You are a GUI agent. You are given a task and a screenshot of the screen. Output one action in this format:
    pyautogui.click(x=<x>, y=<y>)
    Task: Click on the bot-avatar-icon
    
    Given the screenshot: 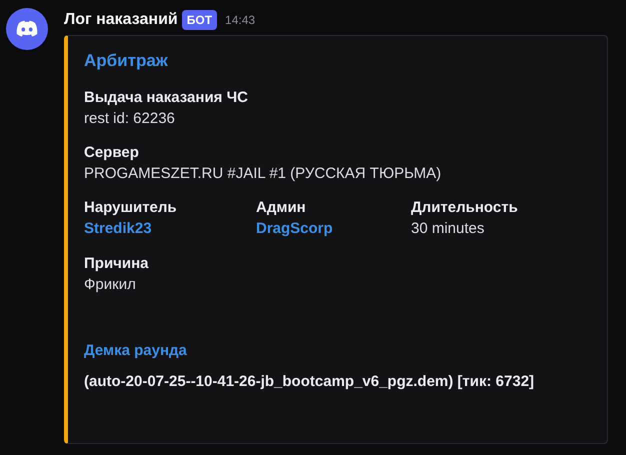 What is the action you would take?
    pyautogui.click(x=27, y=29)
    